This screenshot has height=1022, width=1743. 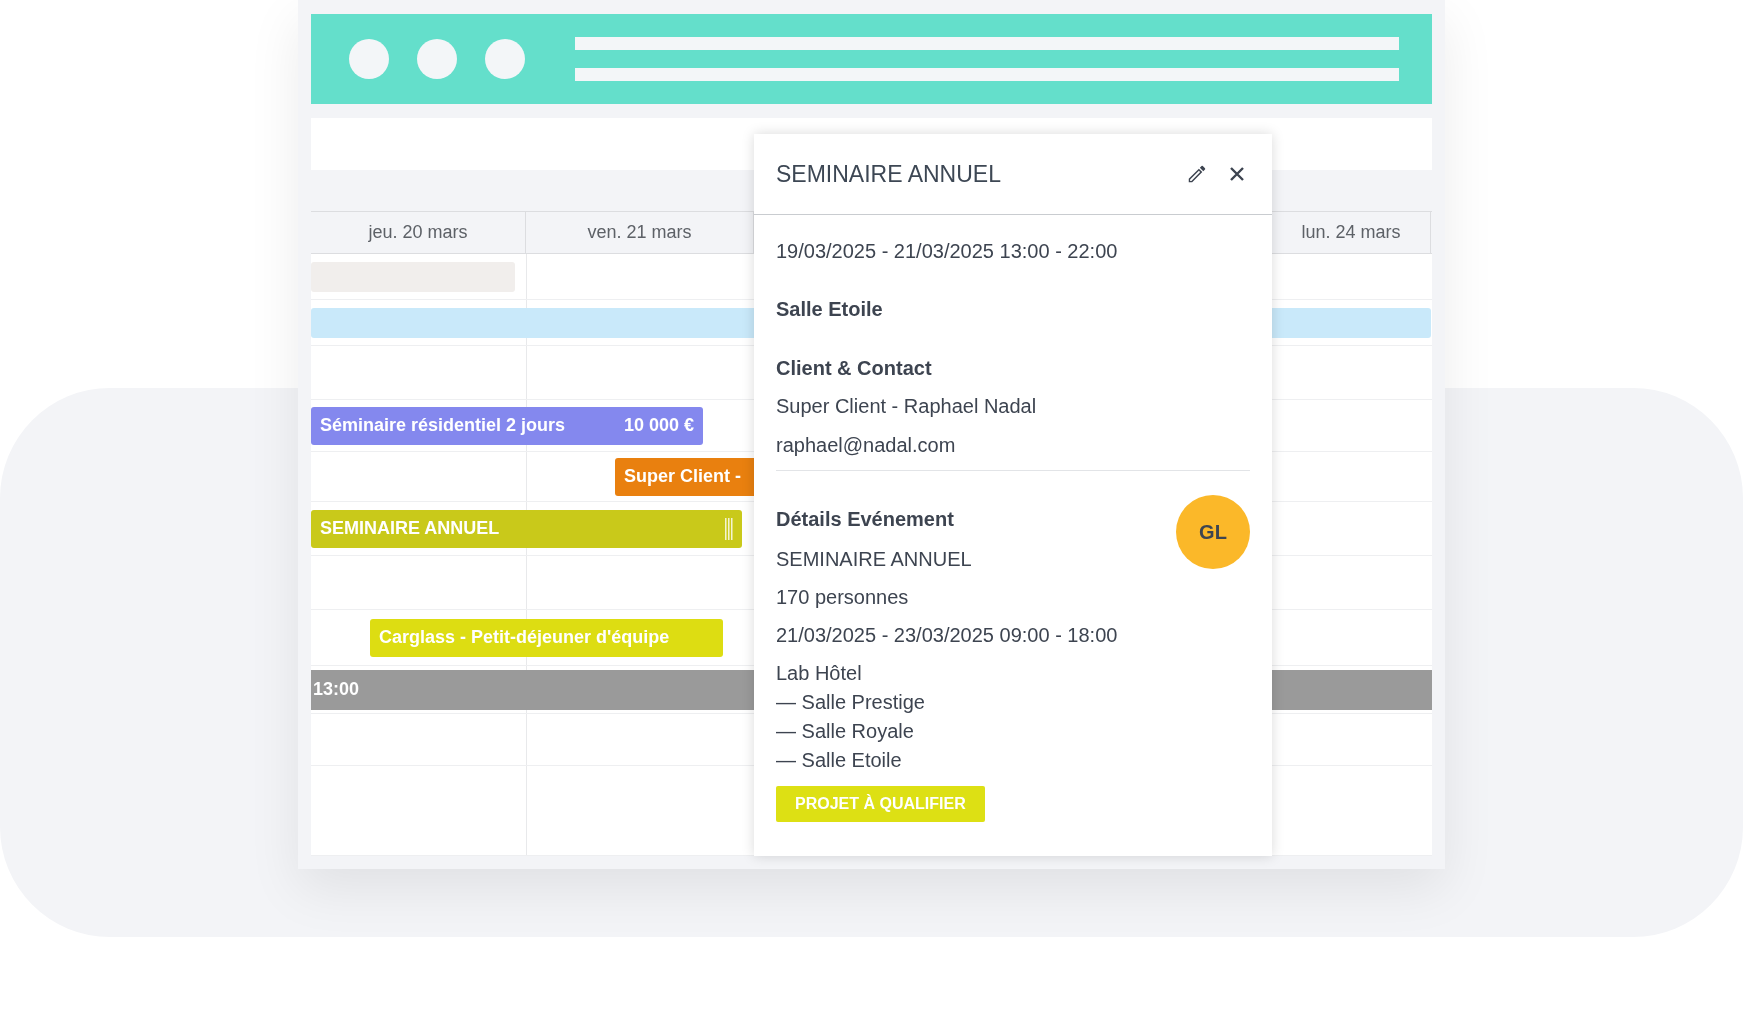 I want to click on section-heading: Détails Evénement, so click(x=865, y=519).